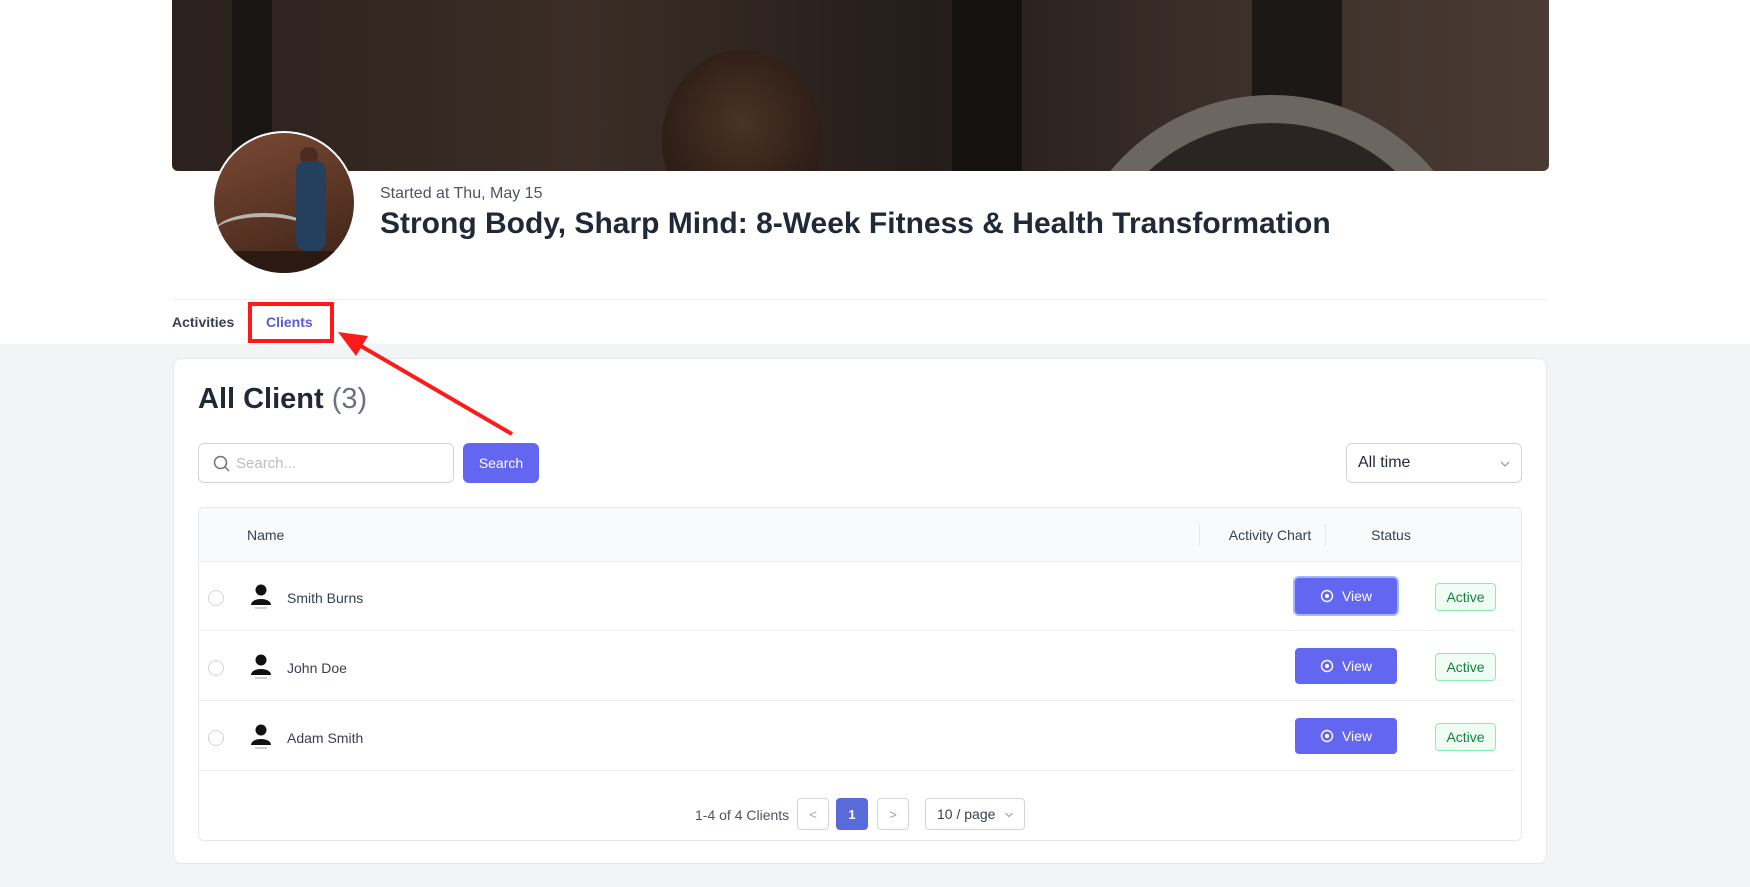 Image resolution: width=1750 pixels, height=887 pixels. Describe the element at coordinates (461, 193) in the screenshot. I see `start-date: Started at Thu, May 15` at that location.